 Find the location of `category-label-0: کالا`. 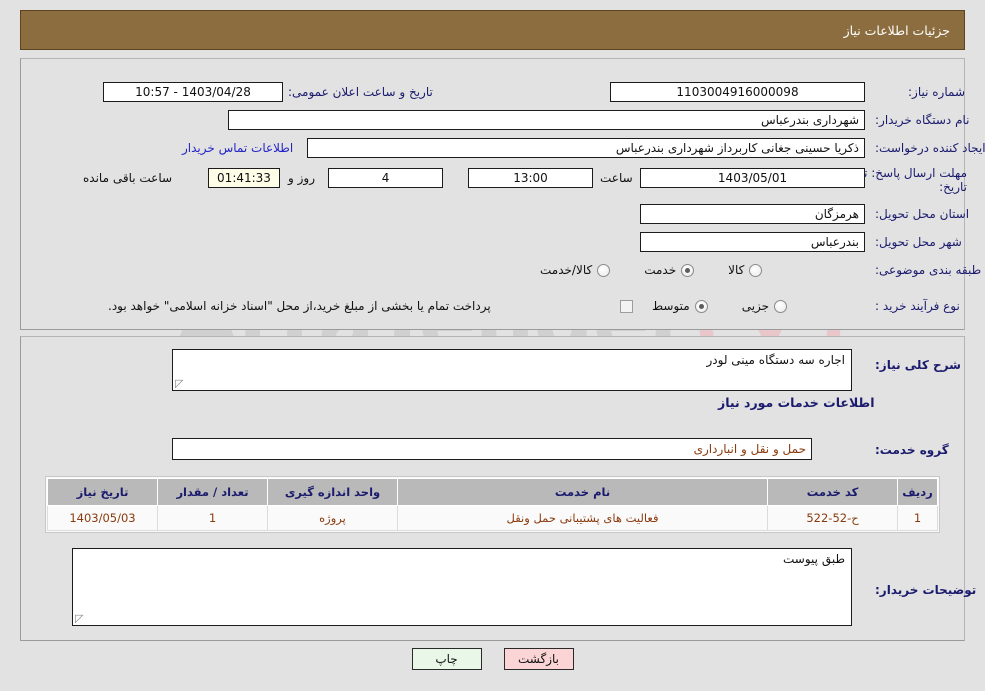

category-label-0: کالا is located at coordinates (736, 270).